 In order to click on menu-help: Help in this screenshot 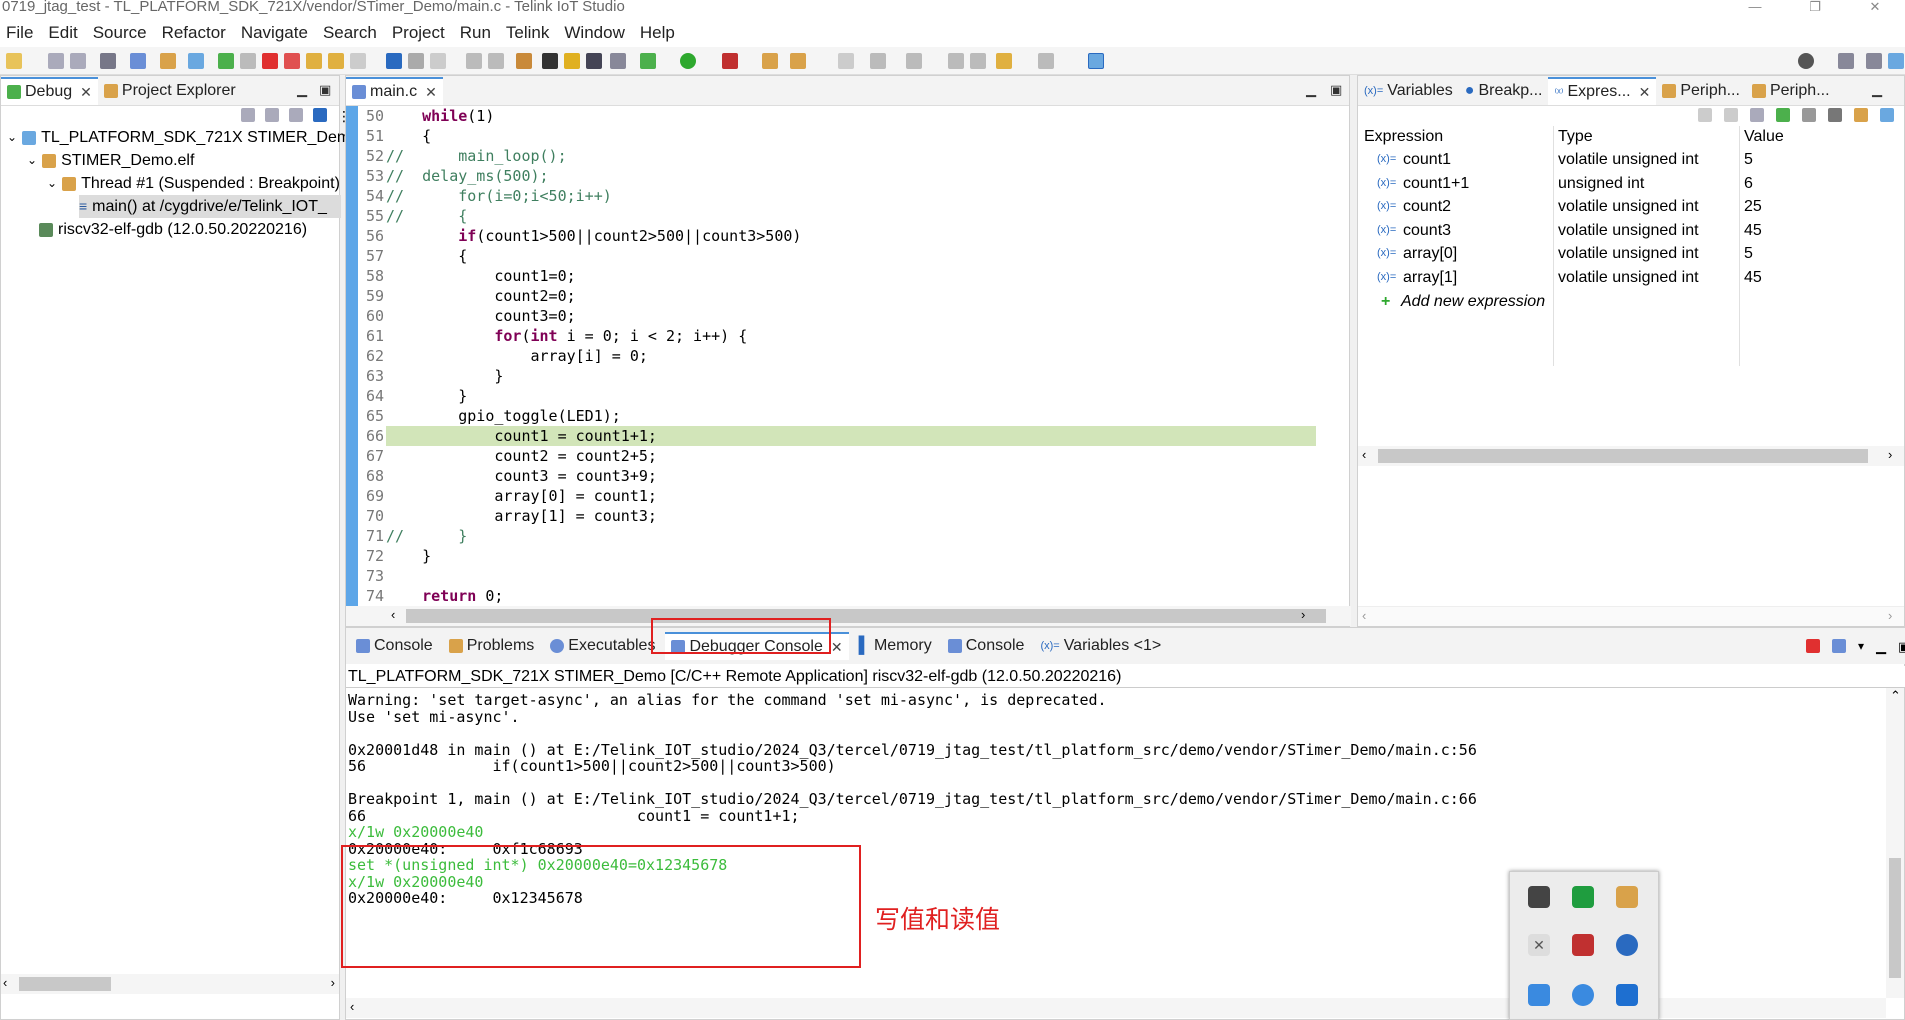, I will do `click(659, 33)`.